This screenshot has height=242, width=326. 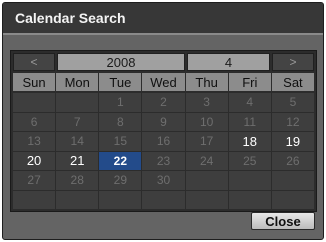 I want to click on day-cell-13: 13, so click(x=34, y=141).